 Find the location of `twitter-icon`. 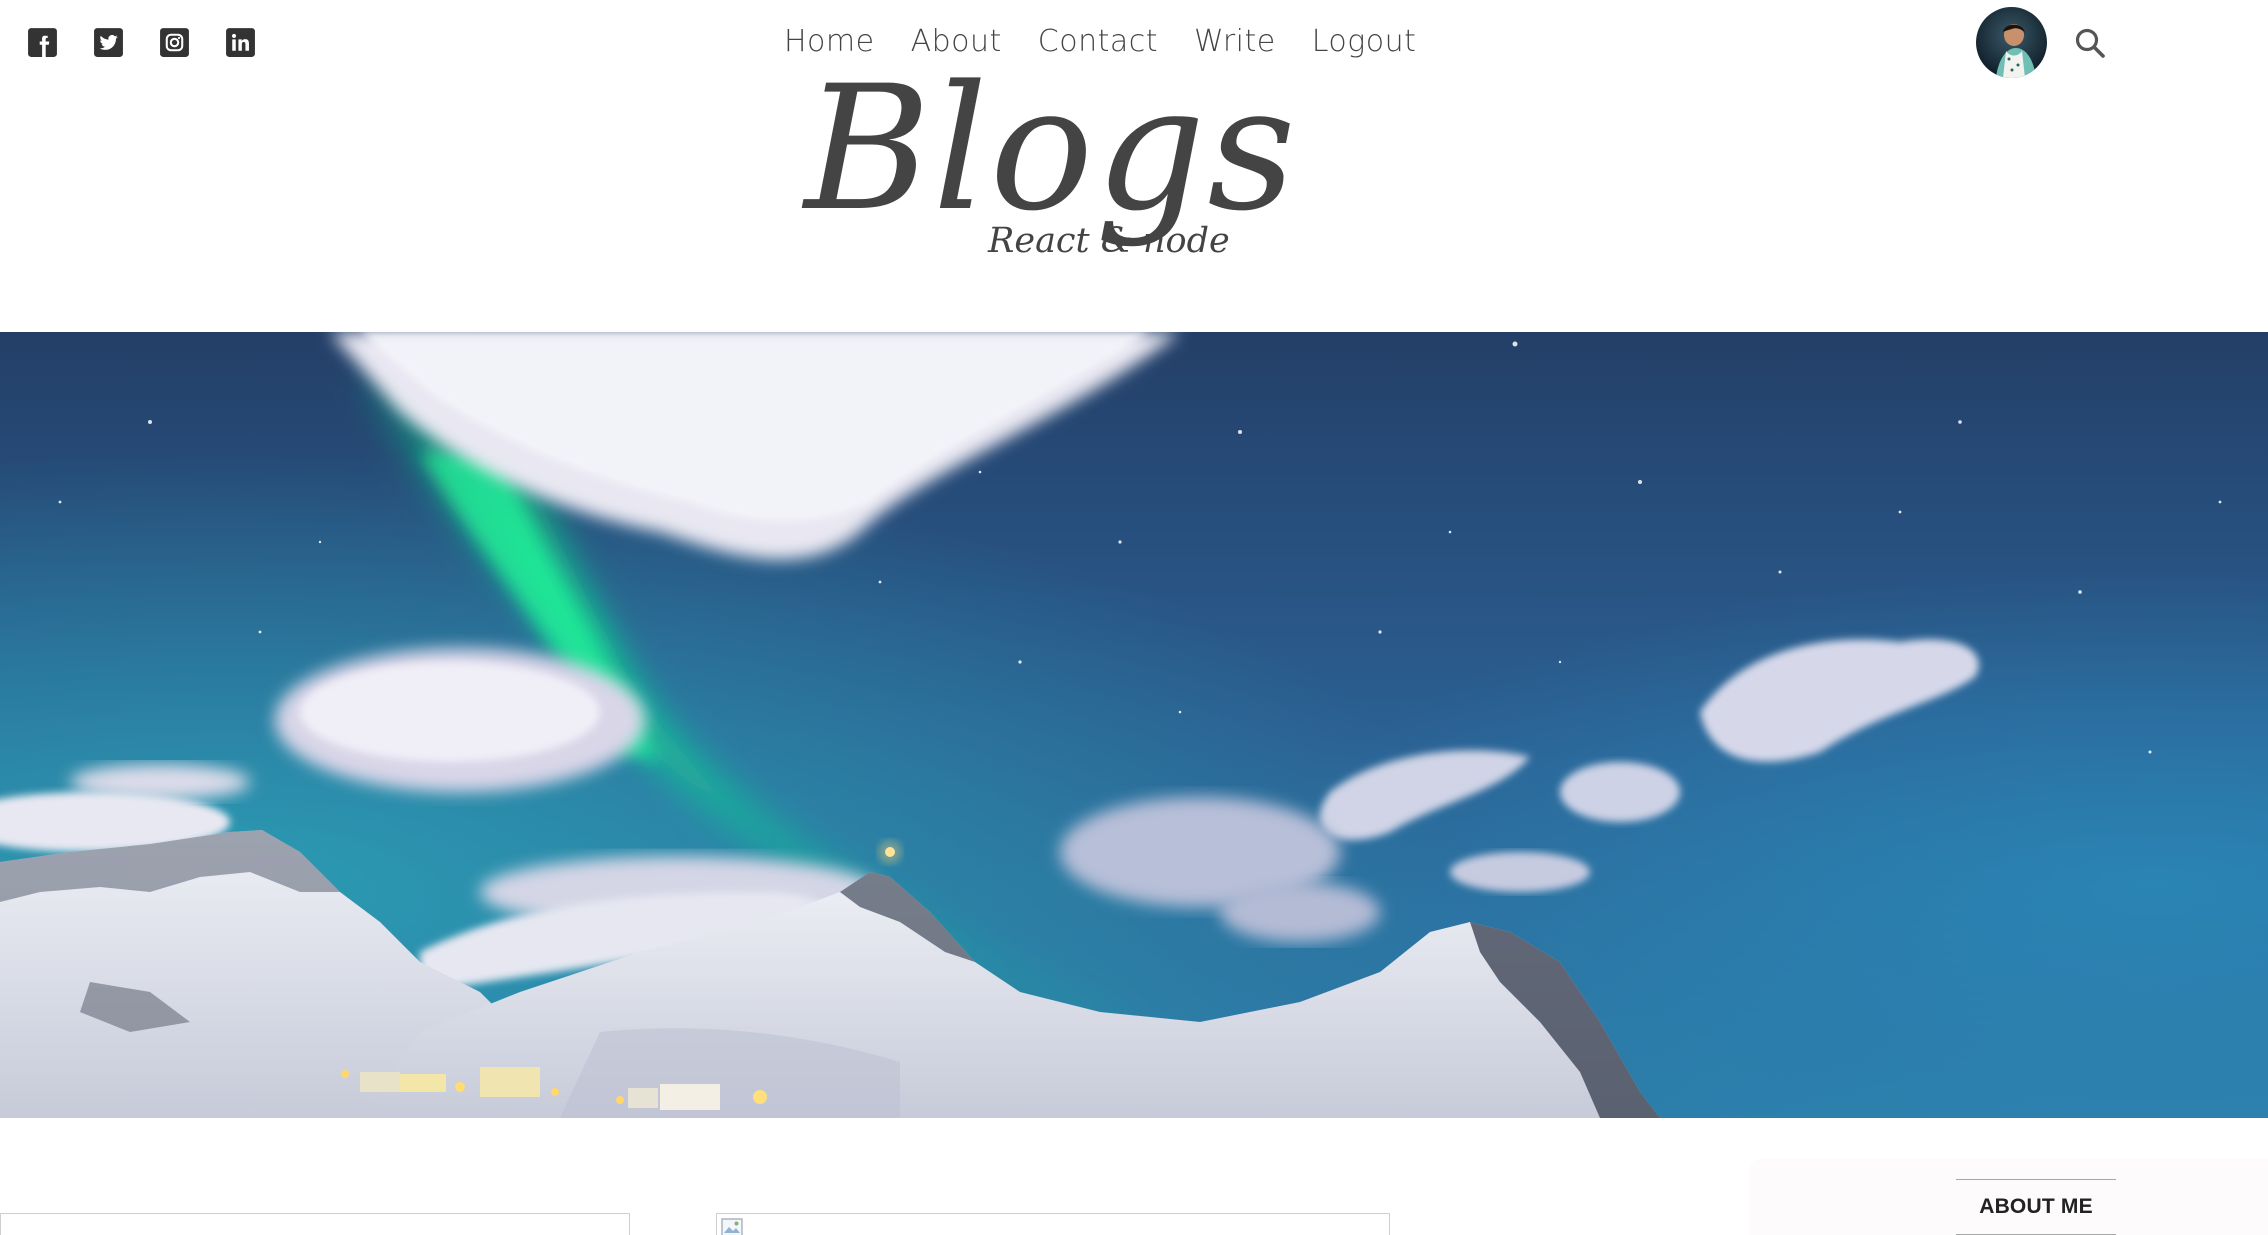

twitter-icon is located at coordinates (108, 42).